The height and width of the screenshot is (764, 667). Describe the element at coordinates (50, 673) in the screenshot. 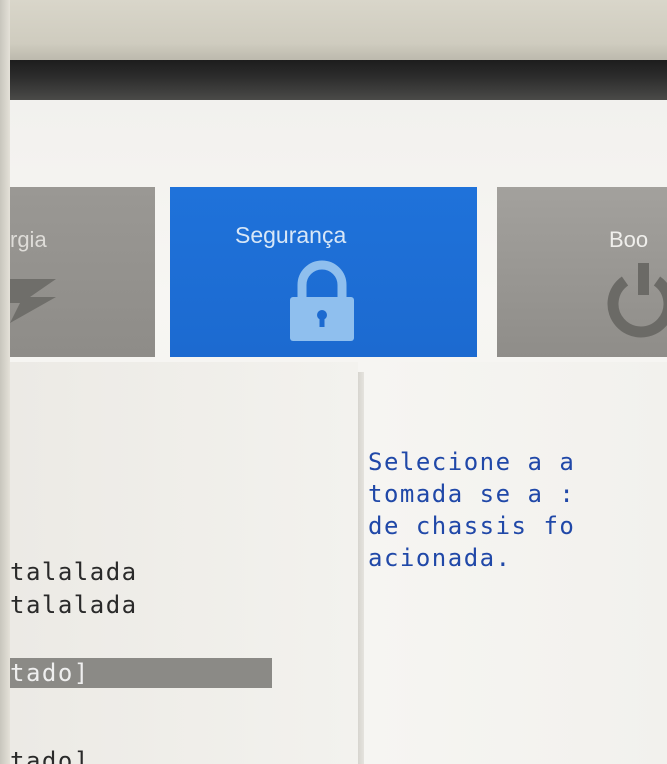

I see `selected-setting-value: tado]` at that location.